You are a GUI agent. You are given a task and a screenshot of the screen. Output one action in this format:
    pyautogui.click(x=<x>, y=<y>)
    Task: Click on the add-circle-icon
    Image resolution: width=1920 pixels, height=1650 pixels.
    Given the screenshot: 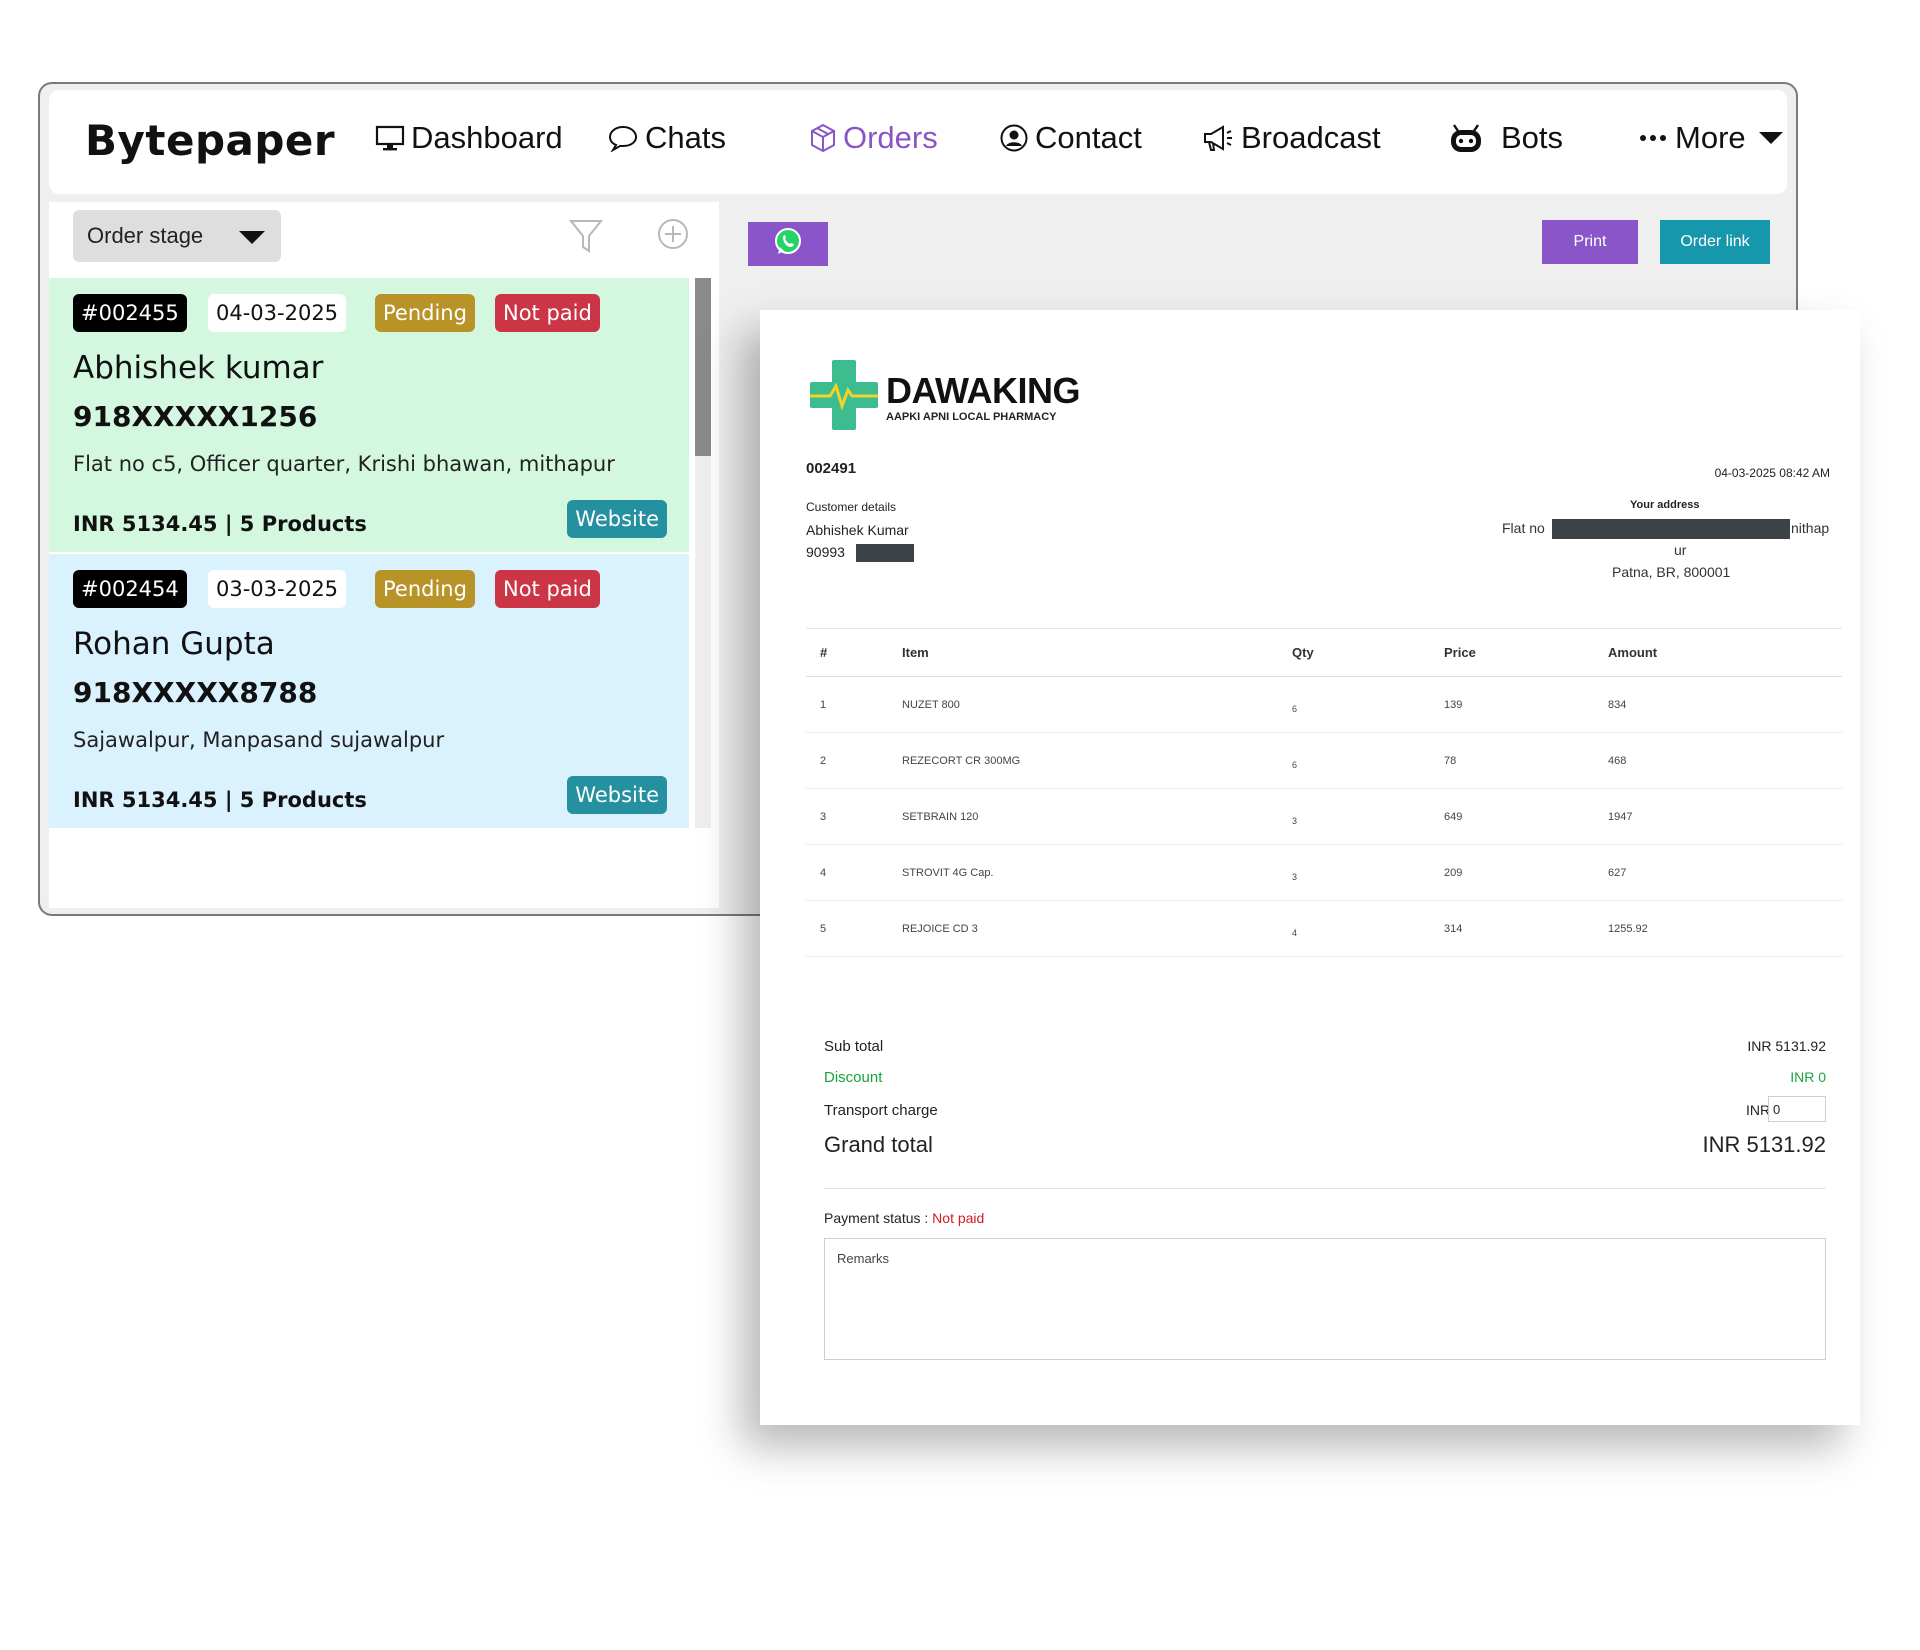 What is the action you would take?
    pyautogui.click(x=673, y=236)
    